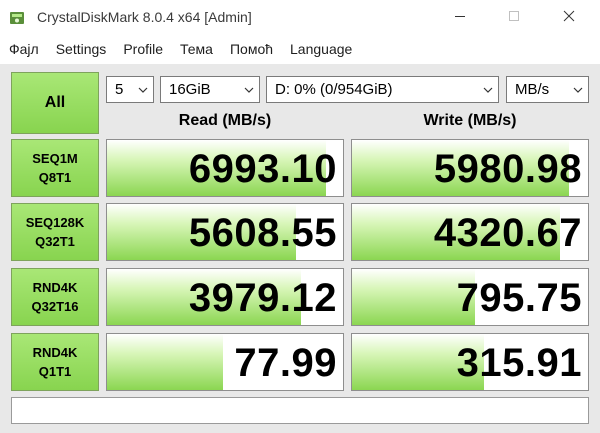 This screenshot has height=433, width=600. I want to click on read-value: 77.99, so click(285, 363).